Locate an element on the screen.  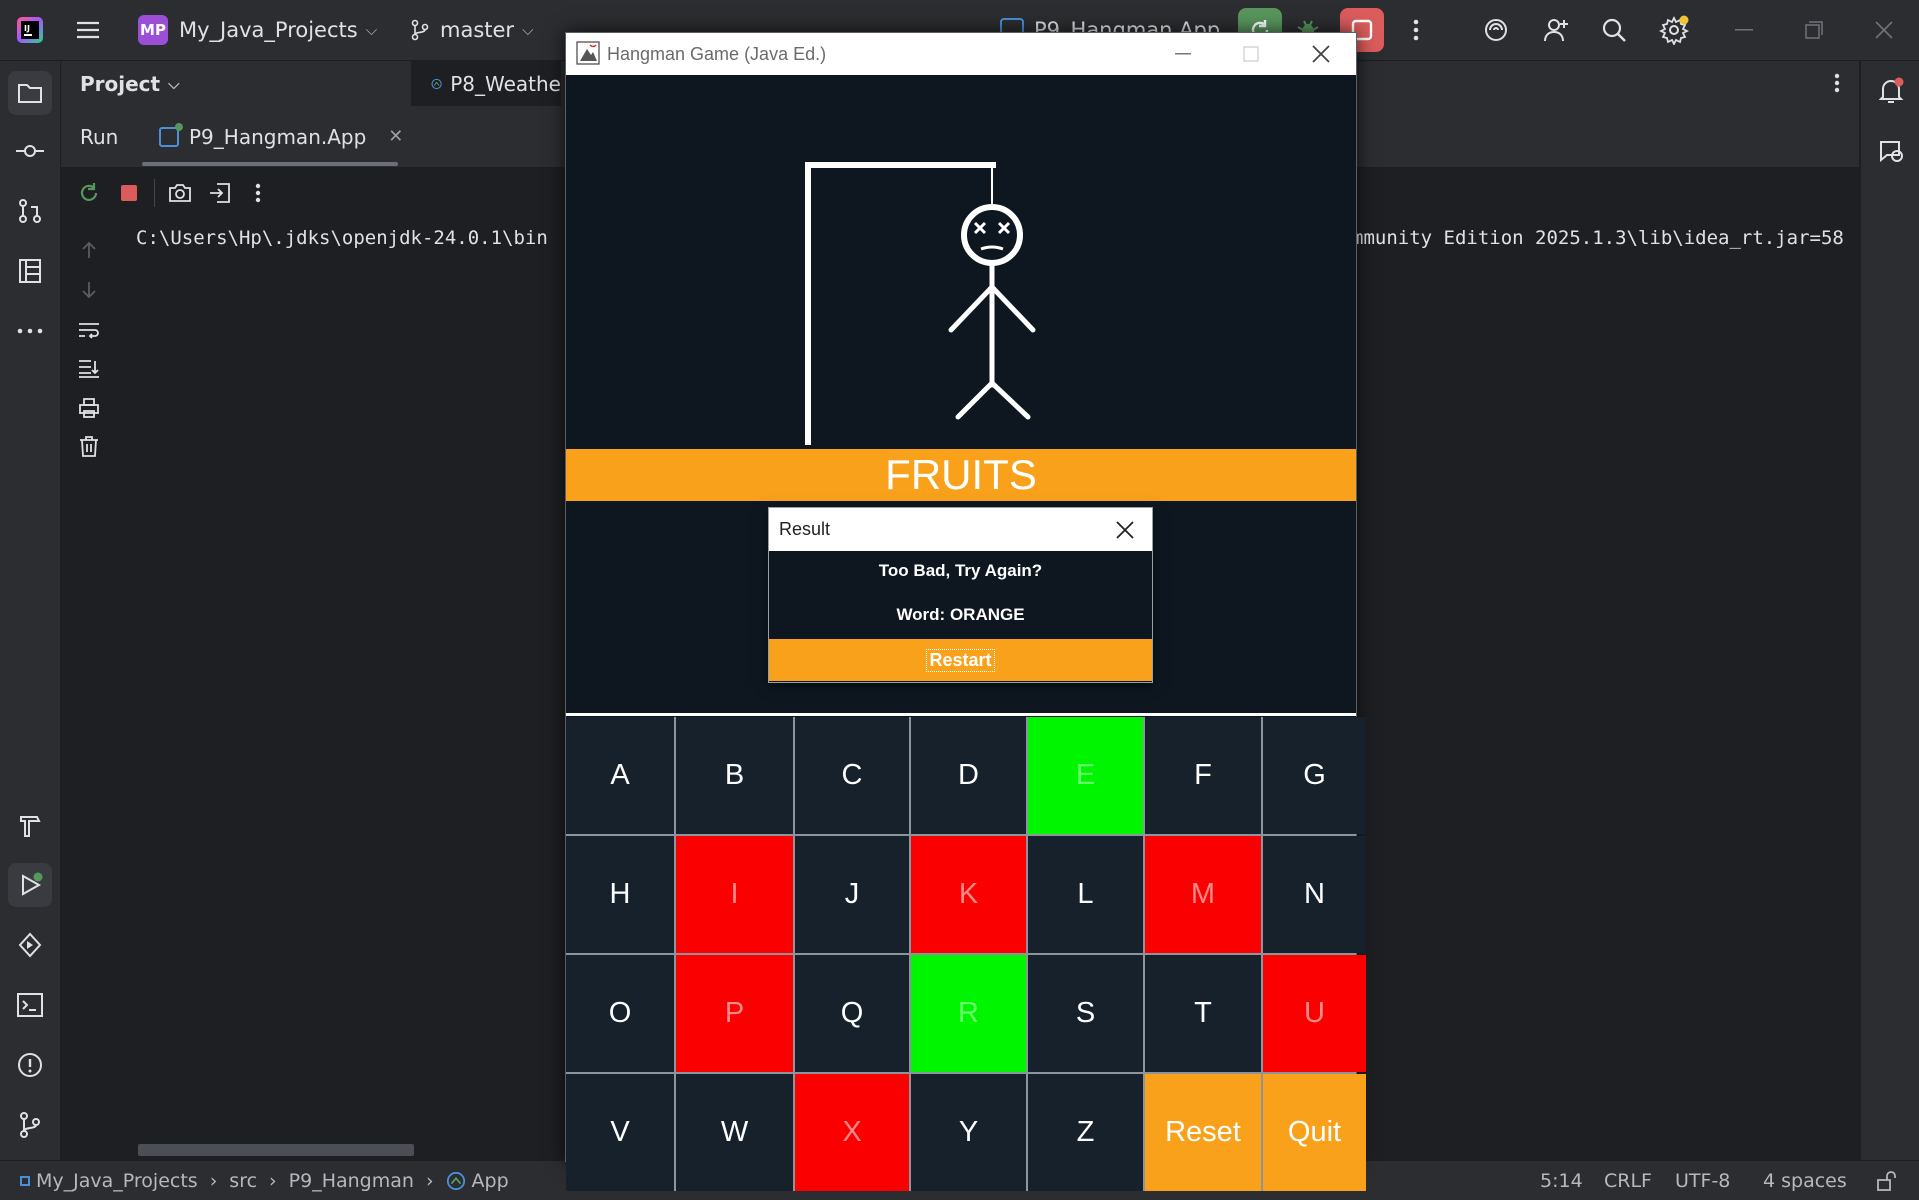
ai-chat-icon is located at coordinates (1891, 151).